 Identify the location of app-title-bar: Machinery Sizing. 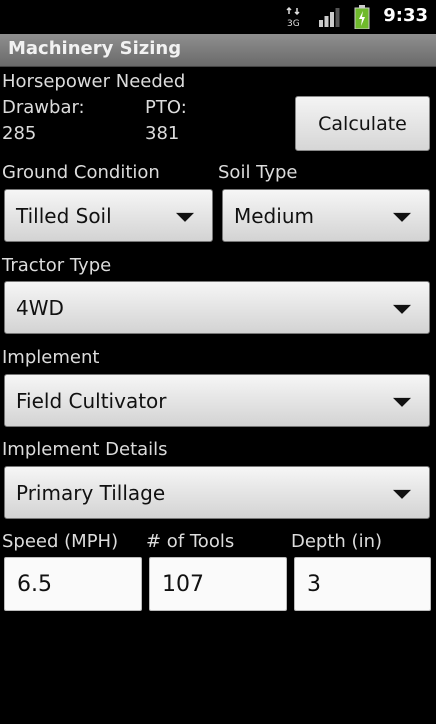
(218, 50).